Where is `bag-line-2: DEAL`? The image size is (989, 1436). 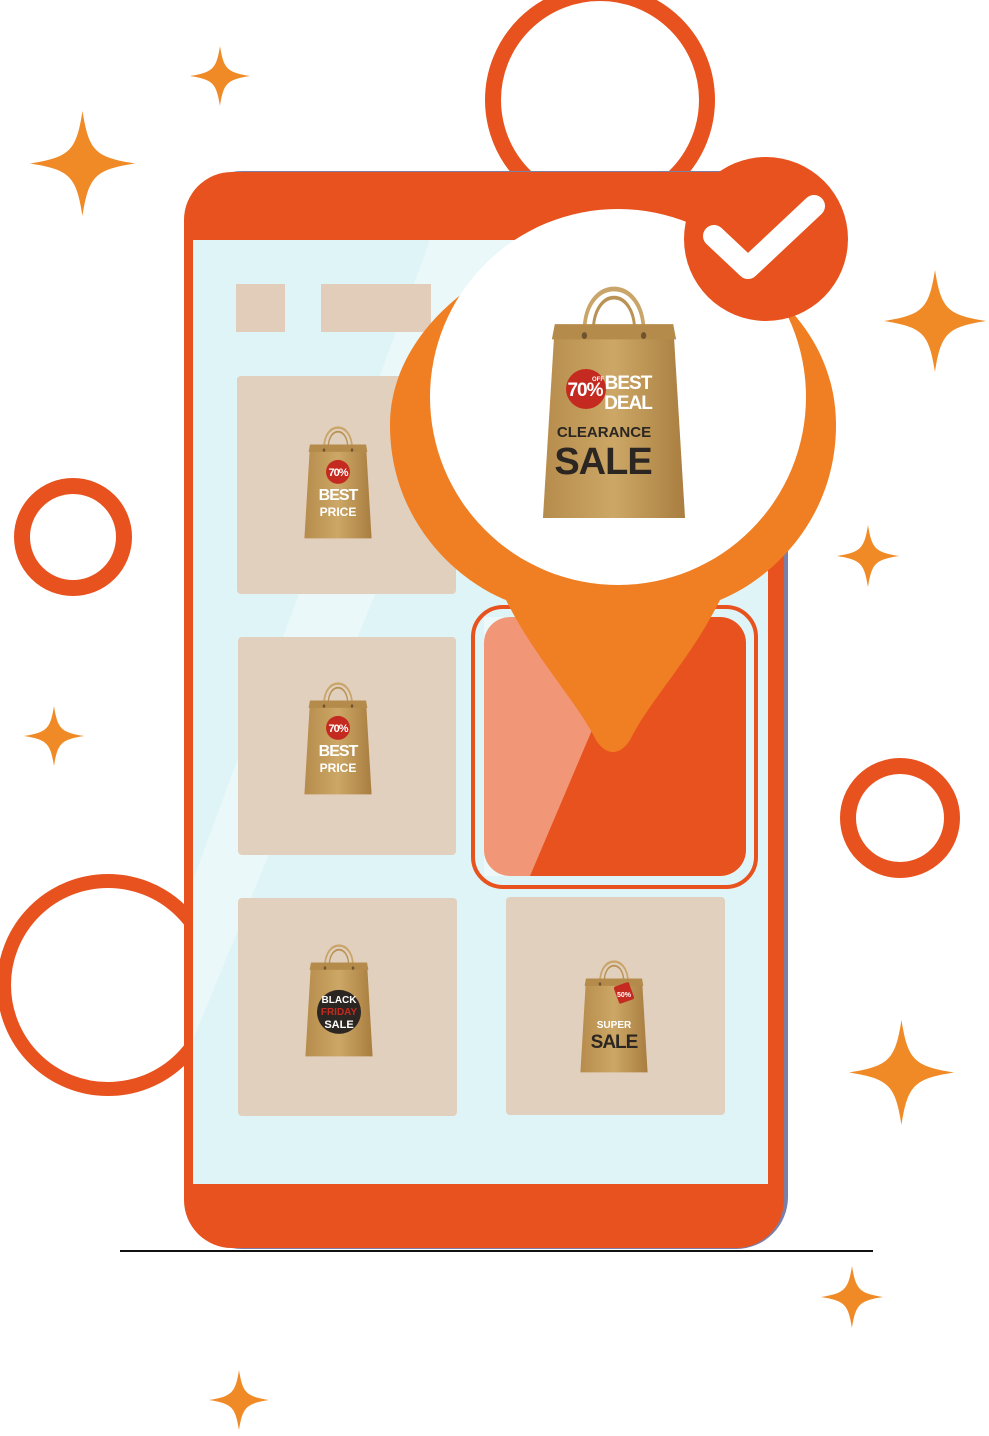 bag-line-2: DEAL is located at coordinates (628, 403).